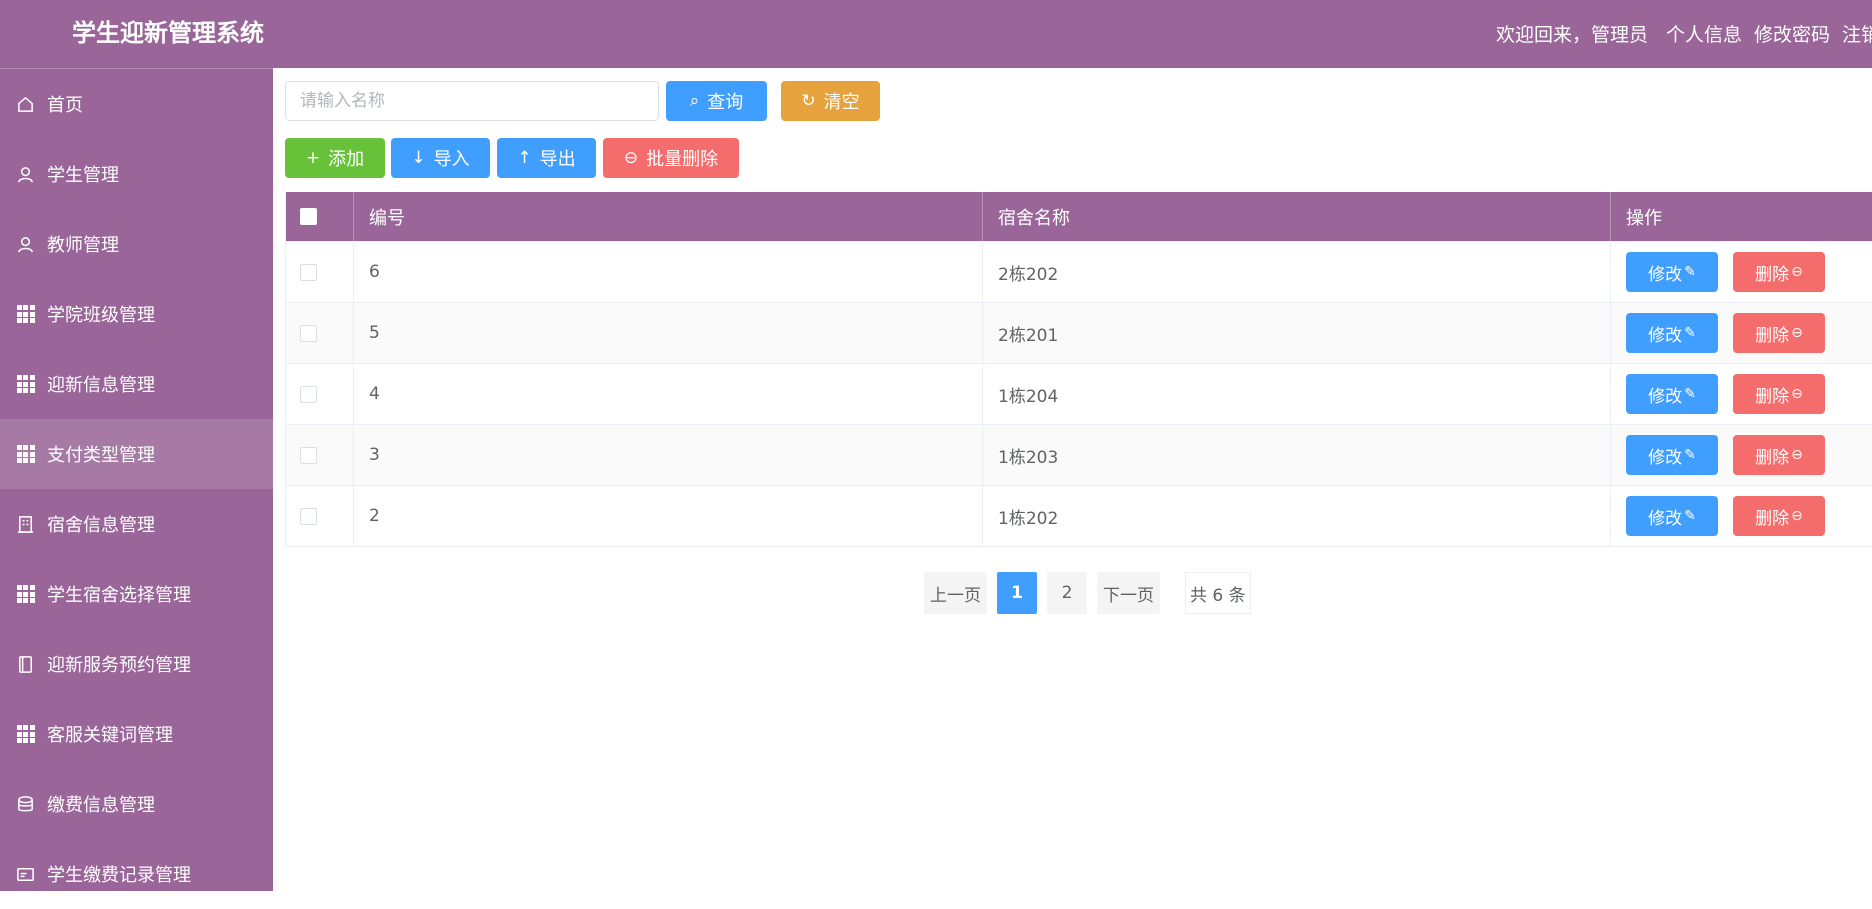  What do you see at coordinates (136, 104) in the screenshot?
I see `sidebar-item-home: 首页` at bounding box center [136, 104].